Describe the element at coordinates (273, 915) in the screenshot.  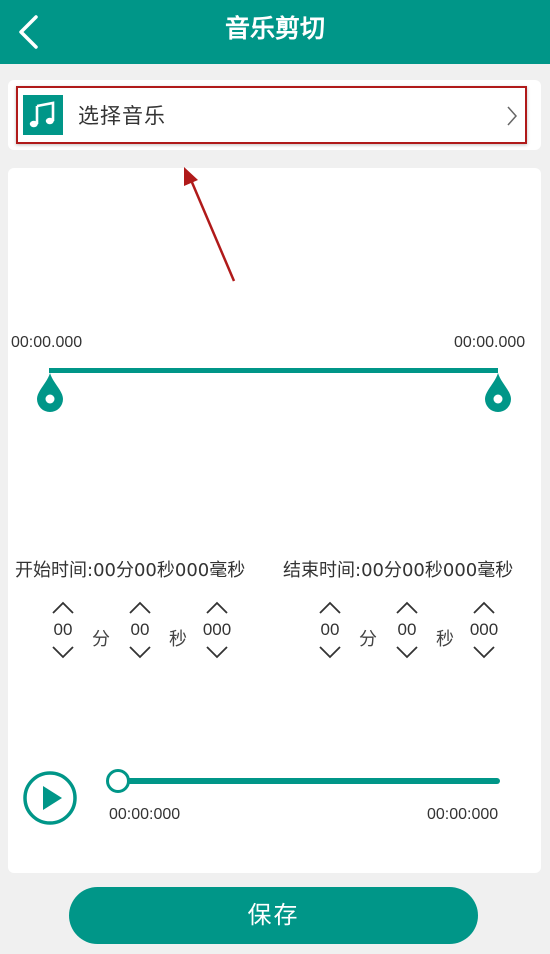
I see `save-button: 保存` at that location.